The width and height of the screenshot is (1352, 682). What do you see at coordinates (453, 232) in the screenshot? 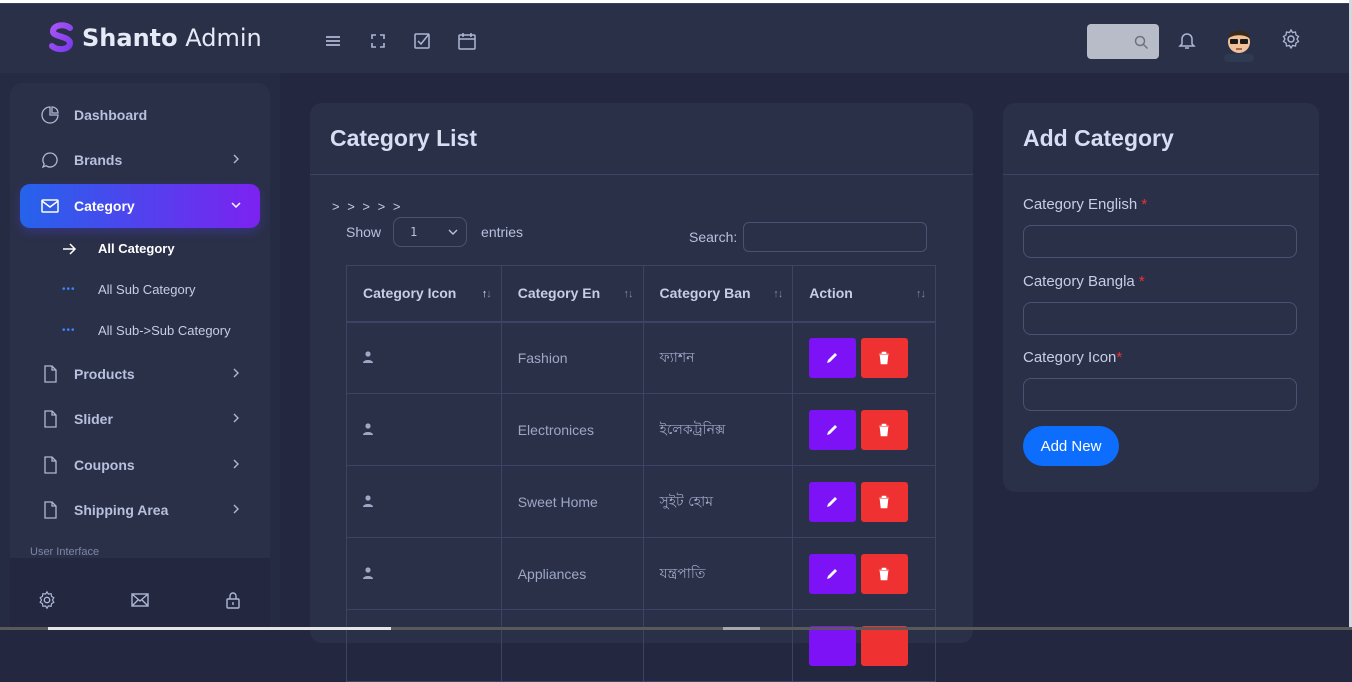
I see `chevron-down-icon` at bounding box center [453, 232].